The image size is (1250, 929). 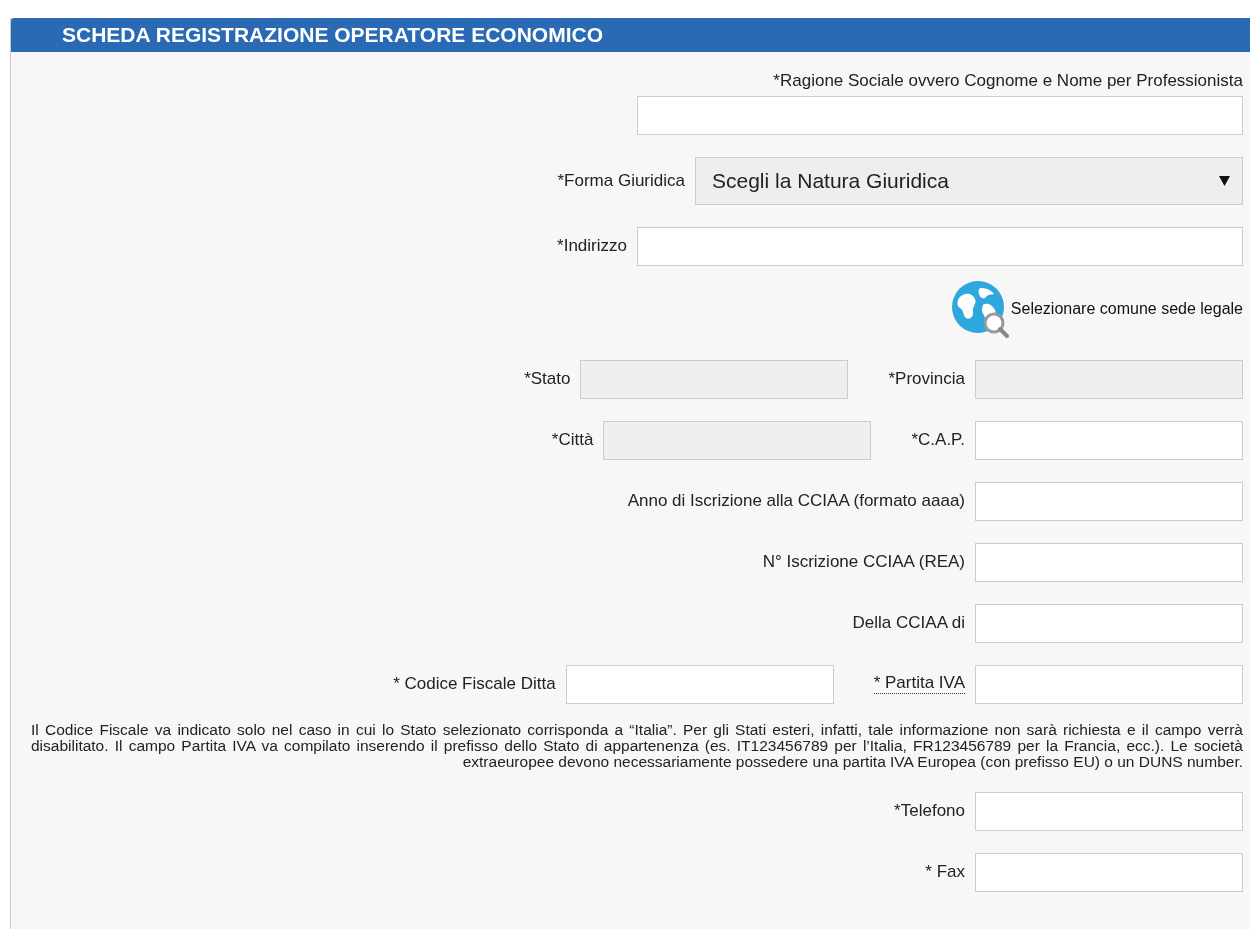 I want to click on field-label: N° Iscrizione CCIAA (REA), so click(x=863, y=562).